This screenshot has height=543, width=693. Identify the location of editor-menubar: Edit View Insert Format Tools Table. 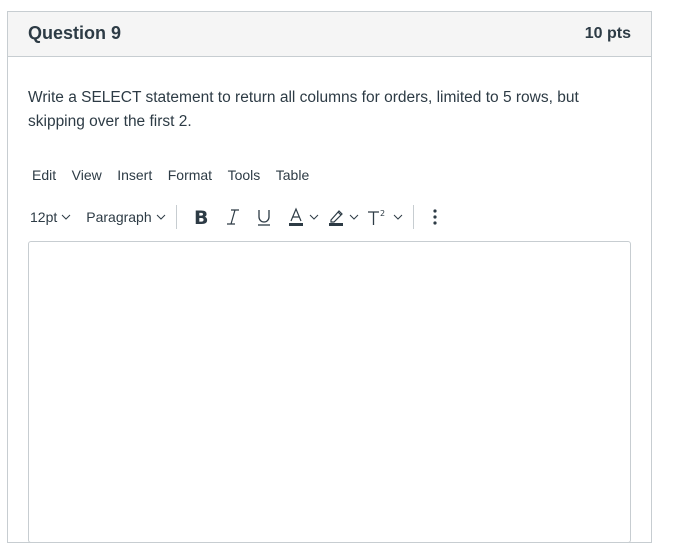
(178, 175).